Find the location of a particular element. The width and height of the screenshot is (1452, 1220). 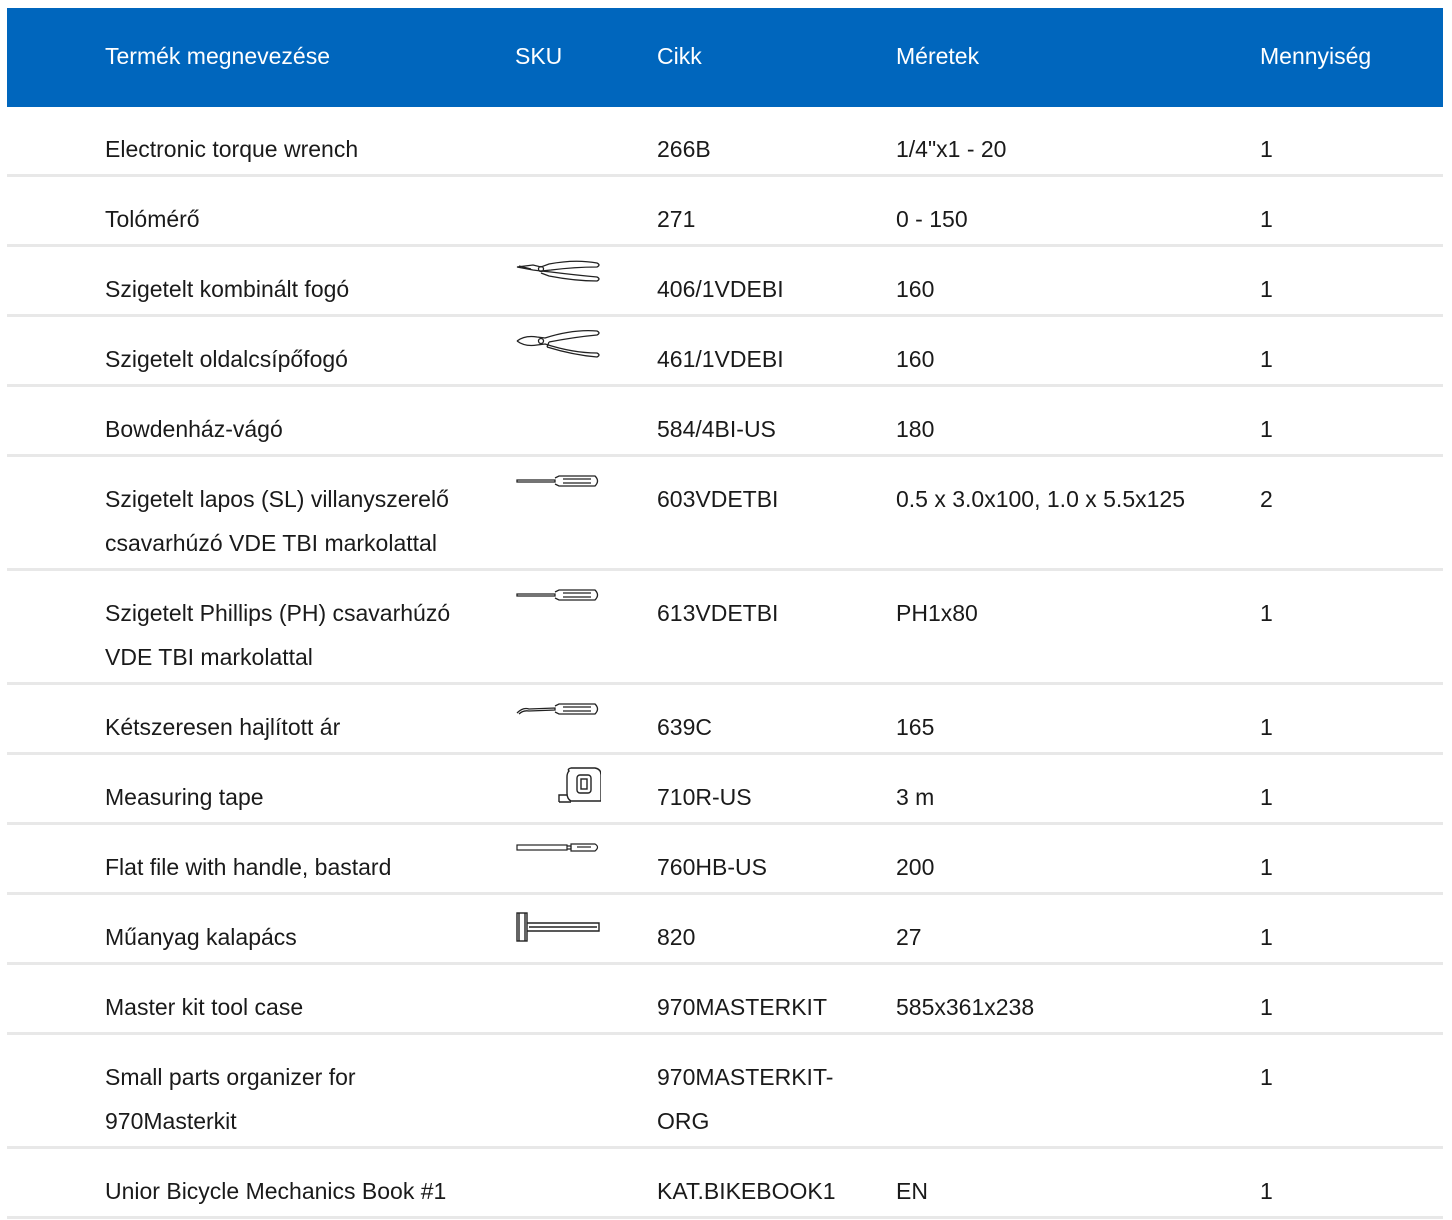

cikk-cell: 760HB-US is located at coordinates (757, 867).